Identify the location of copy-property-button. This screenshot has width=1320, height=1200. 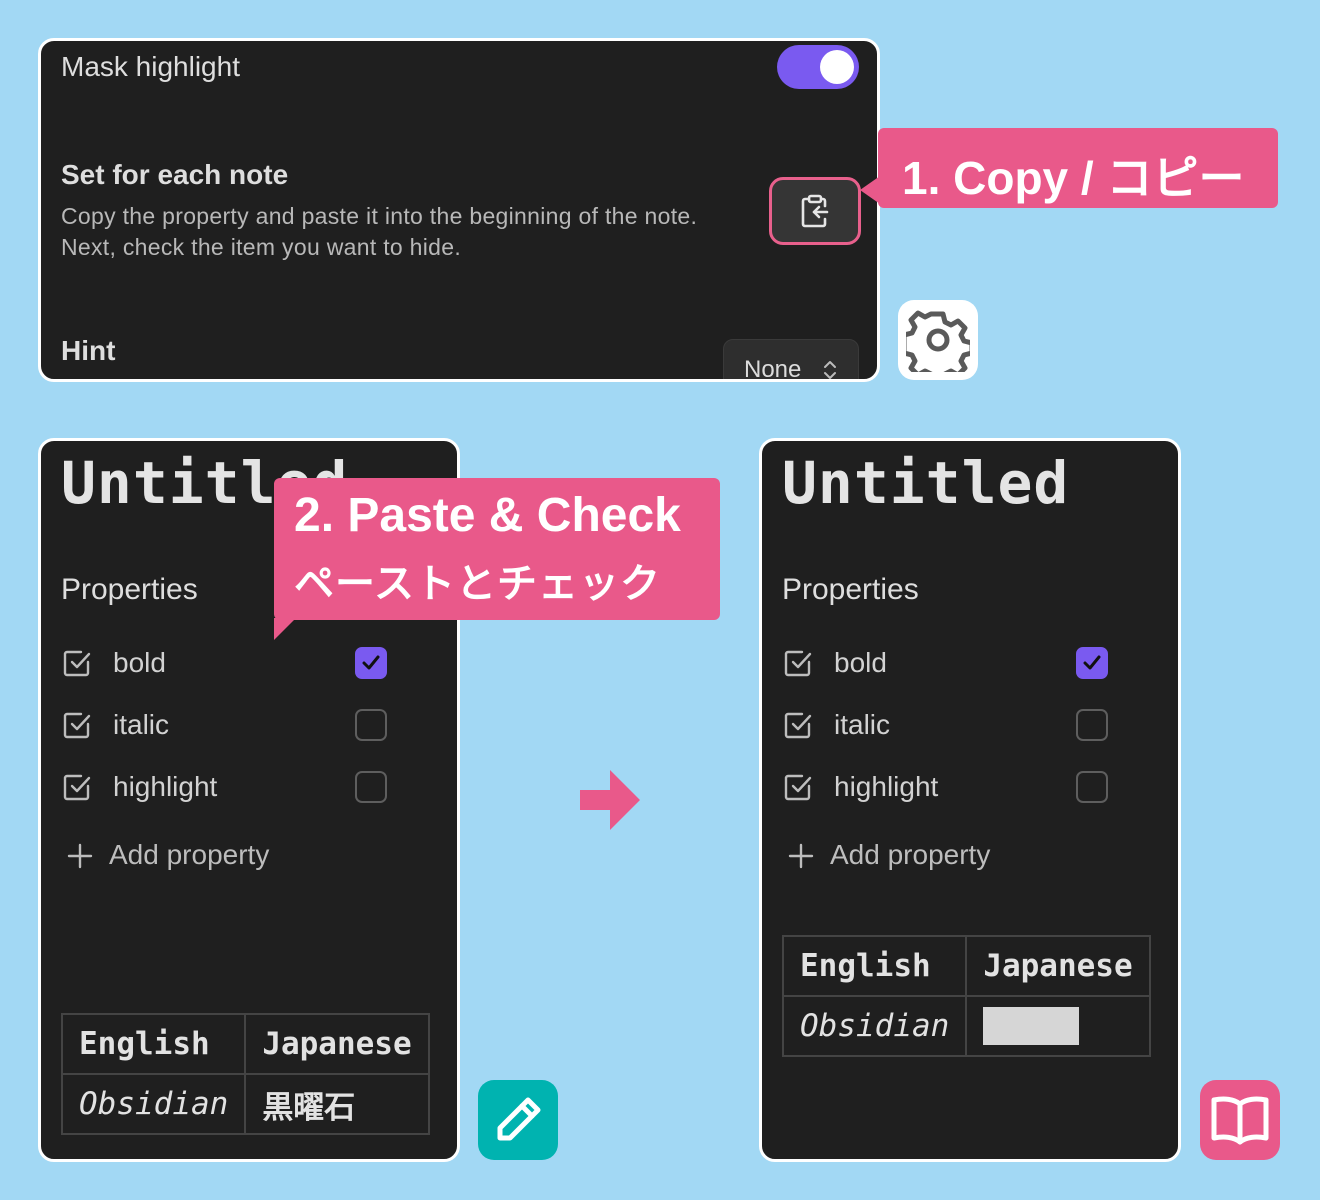
(815, 211).